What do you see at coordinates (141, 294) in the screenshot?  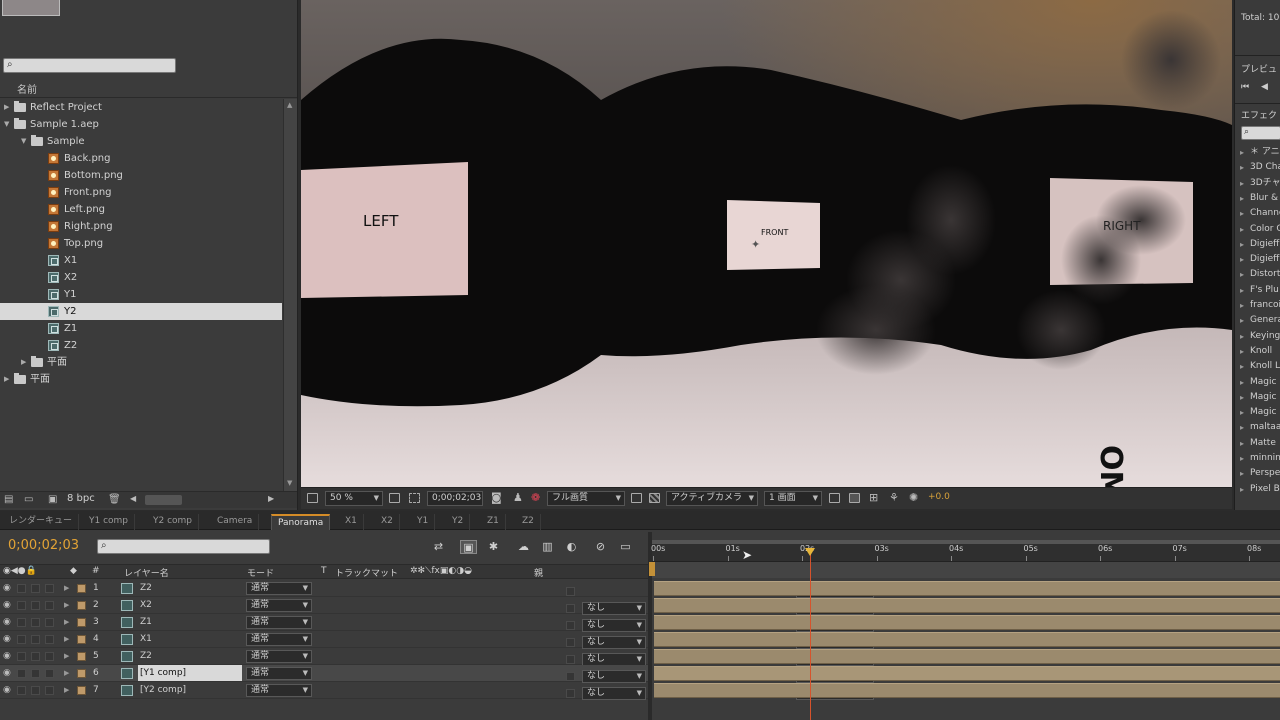 I see `project-item: Y1` at bounding box center [141, 294].